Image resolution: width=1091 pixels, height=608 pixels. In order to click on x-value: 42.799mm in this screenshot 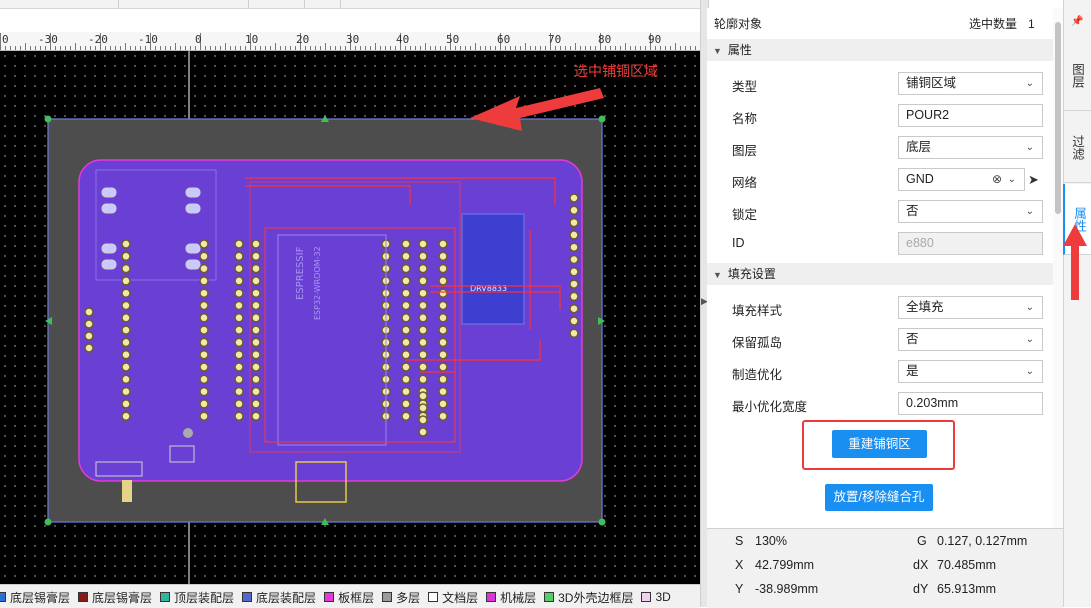, I will do `click(785, 565)`.